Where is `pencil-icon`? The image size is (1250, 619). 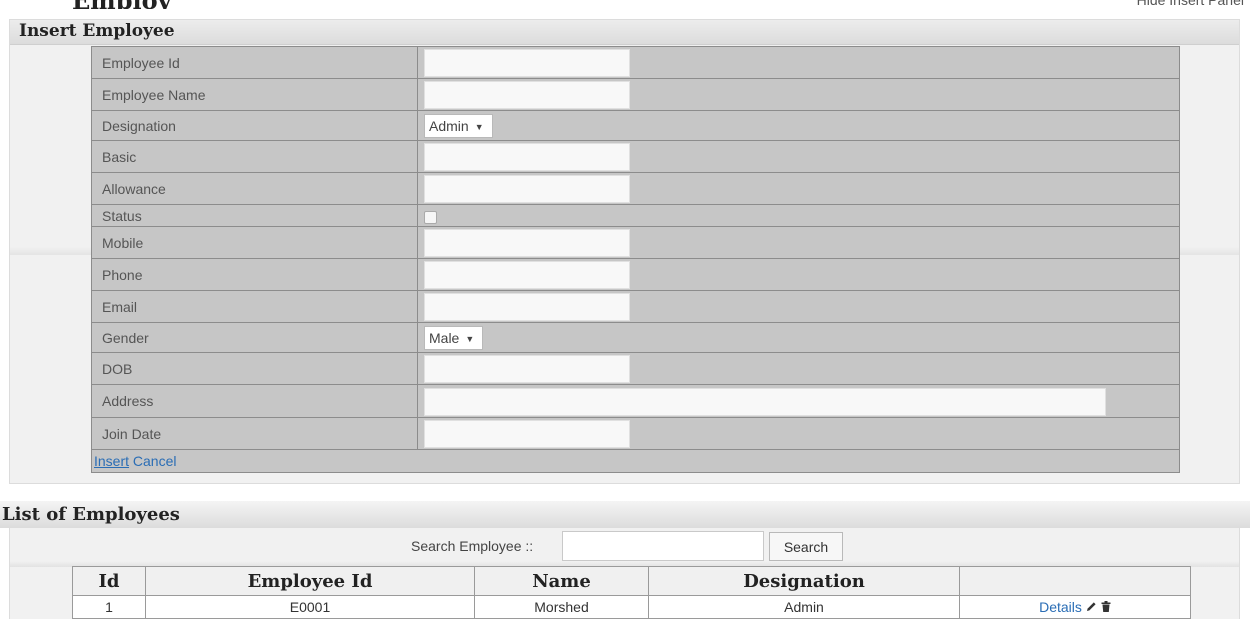
pencil-icon is located at coordinates (1091, 608).